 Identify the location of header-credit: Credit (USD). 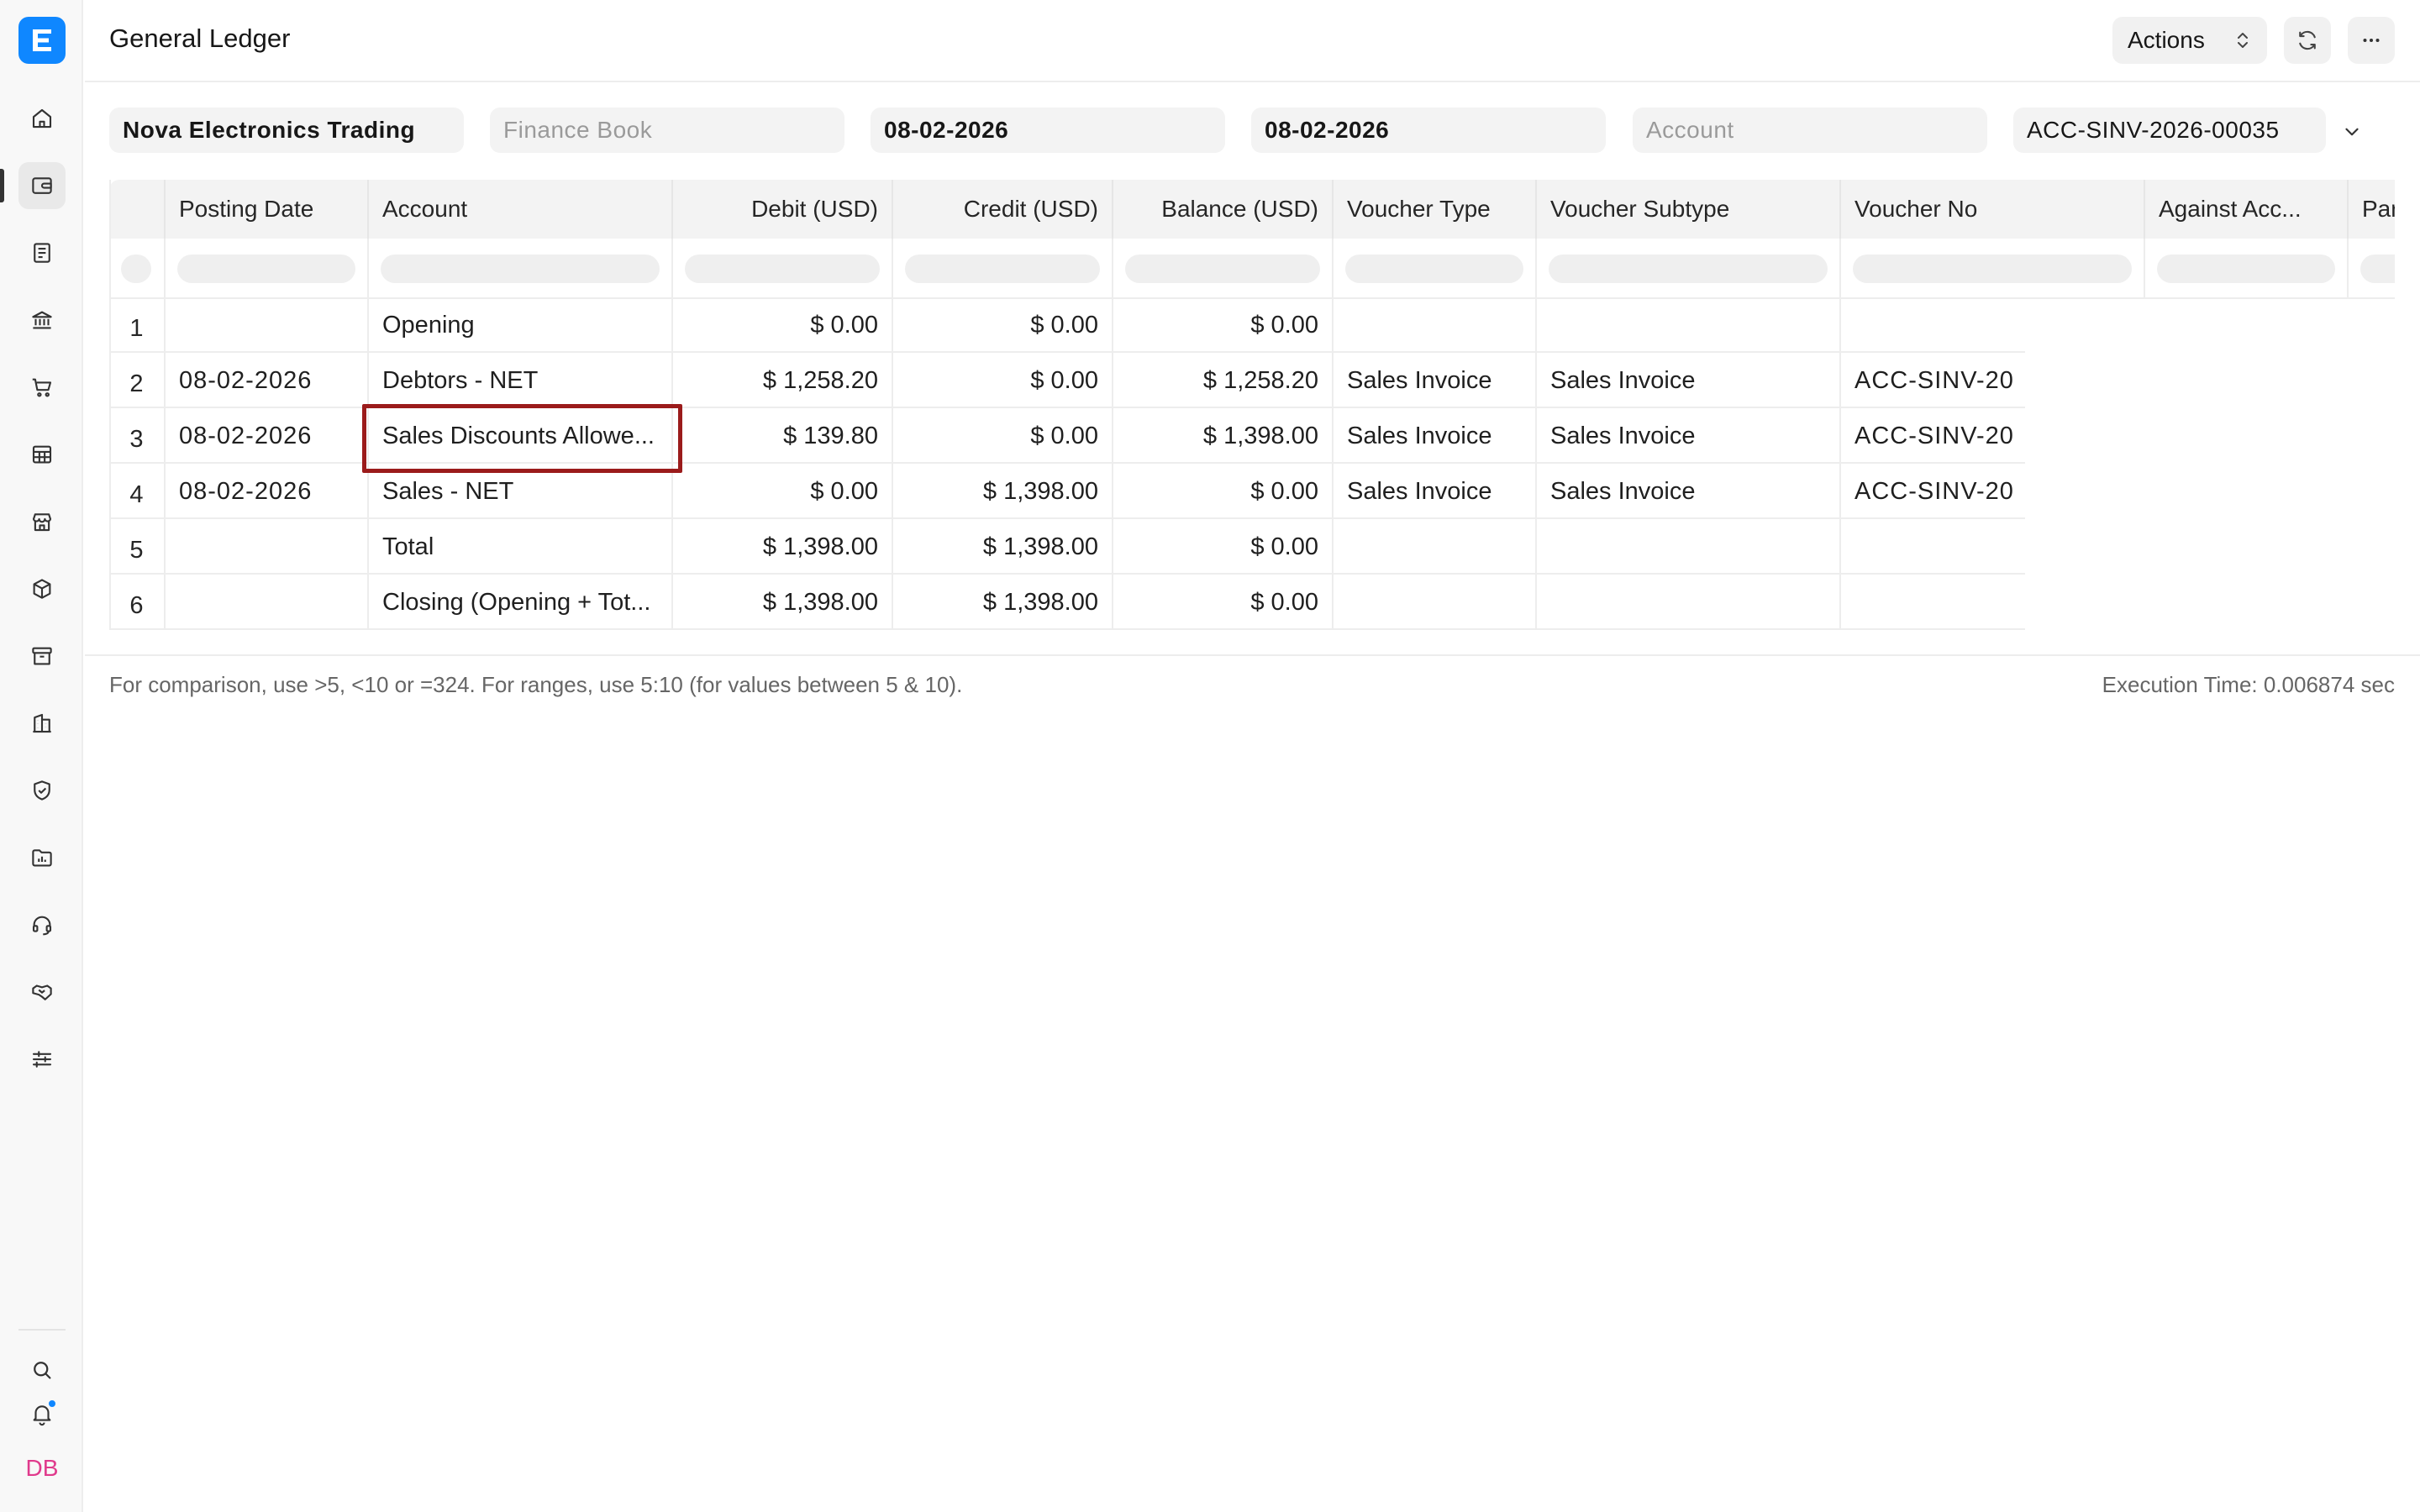
(1003, 209).